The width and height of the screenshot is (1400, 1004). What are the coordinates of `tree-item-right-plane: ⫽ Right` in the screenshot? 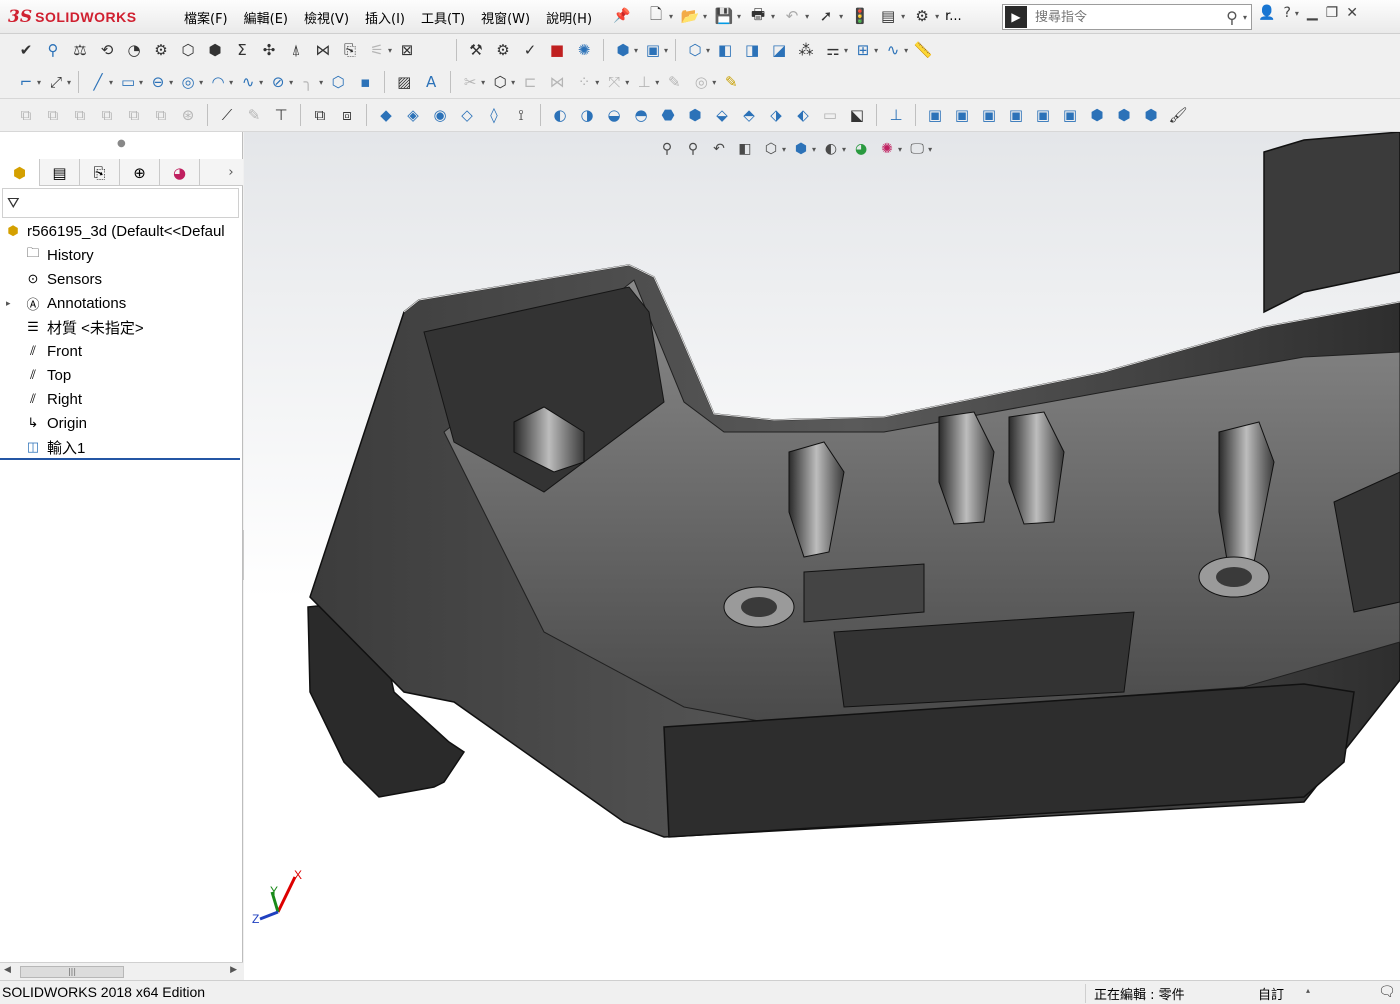 It's located at (121, 399).